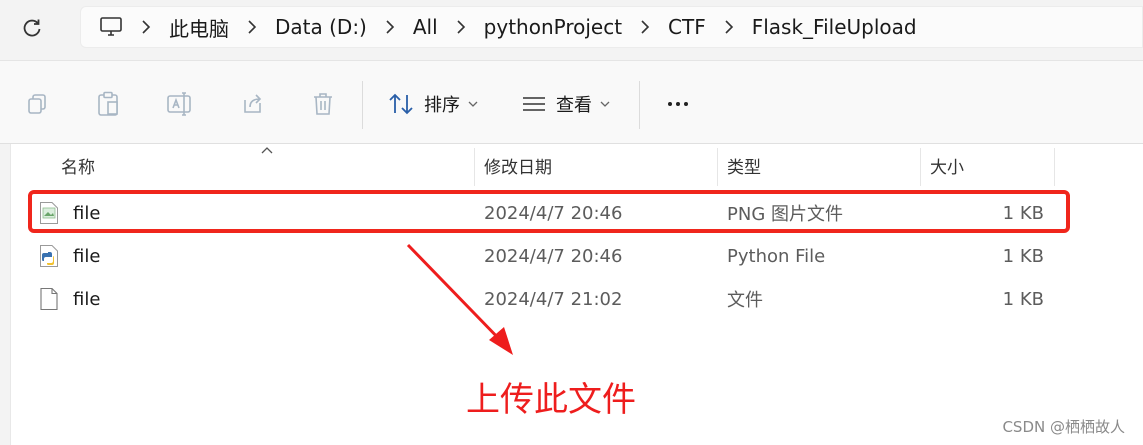 The image size is (1143, 445). What do you see at coordinates (834, 27) in the screenshot?
I see `breadcrumb-flask-fileupload: Flask_FileUpload` at bounding box center [834, 27].